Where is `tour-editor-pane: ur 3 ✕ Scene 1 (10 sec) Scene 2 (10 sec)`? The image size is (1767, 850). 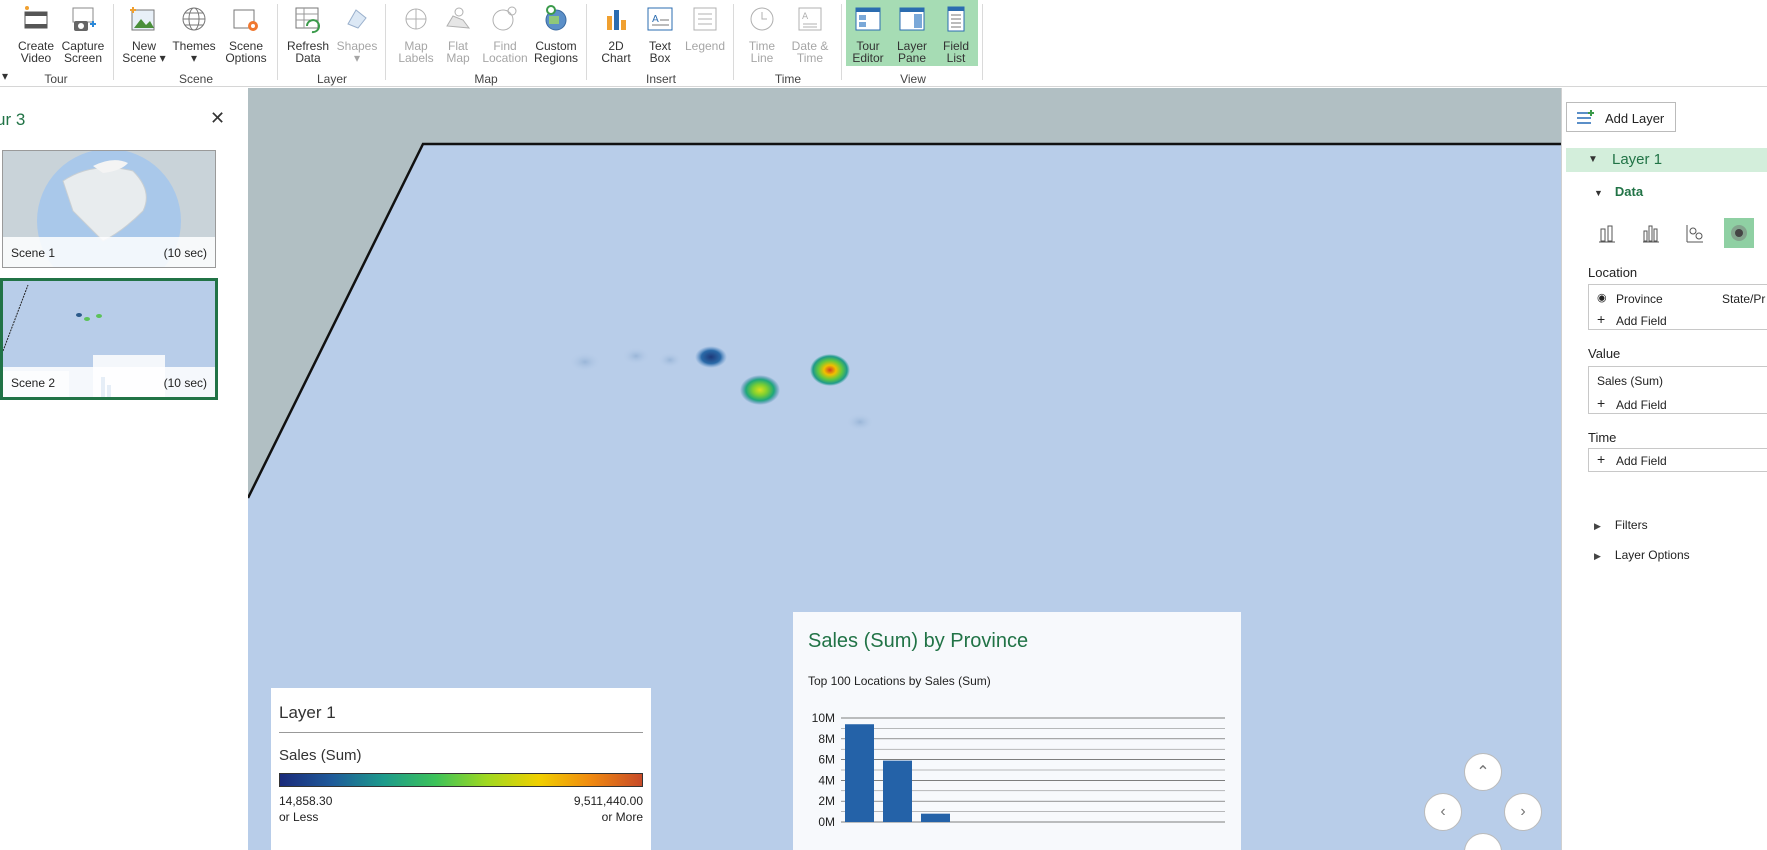
tour-editor-pane: ur 3 ✕ Scene 1 (10 sec) Scene 2 (10 sec) is located at coordinates (124, 469).